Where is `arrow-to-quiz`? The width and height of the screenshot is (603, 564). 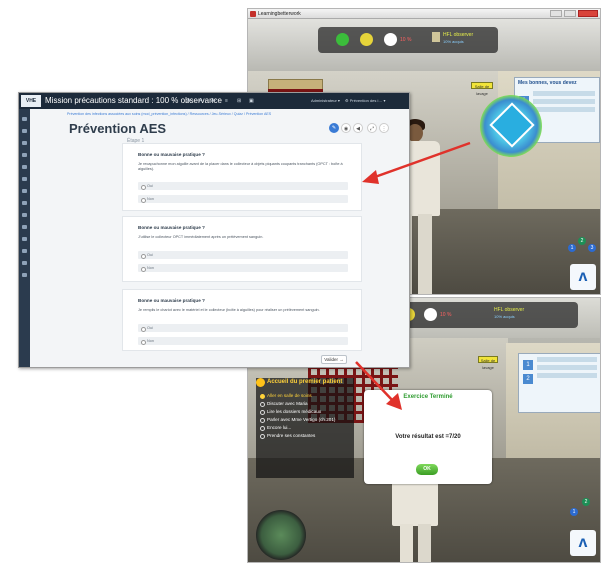 arrow-to-quiz is located at coordinates (416, 162).